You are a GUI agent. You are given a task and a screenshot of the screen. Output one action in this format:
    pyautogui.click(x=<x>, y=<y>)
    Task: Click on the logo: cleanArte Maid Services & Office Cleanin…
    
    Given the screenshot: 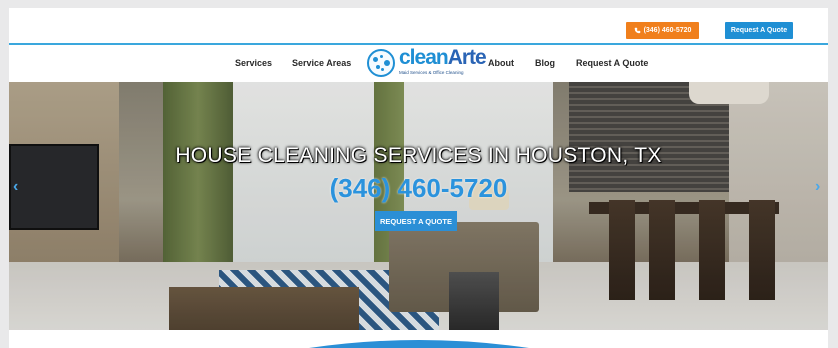 What is the action you would take?
    pyautogui.click(x=426, y=64)
    